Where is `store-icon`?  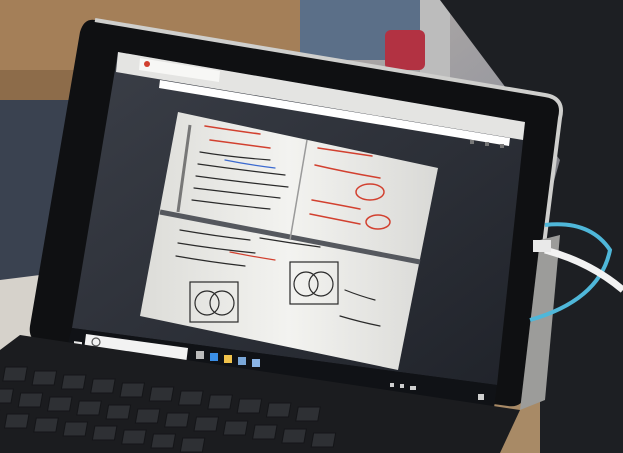 store-icon is located at coordinates (242, 361).